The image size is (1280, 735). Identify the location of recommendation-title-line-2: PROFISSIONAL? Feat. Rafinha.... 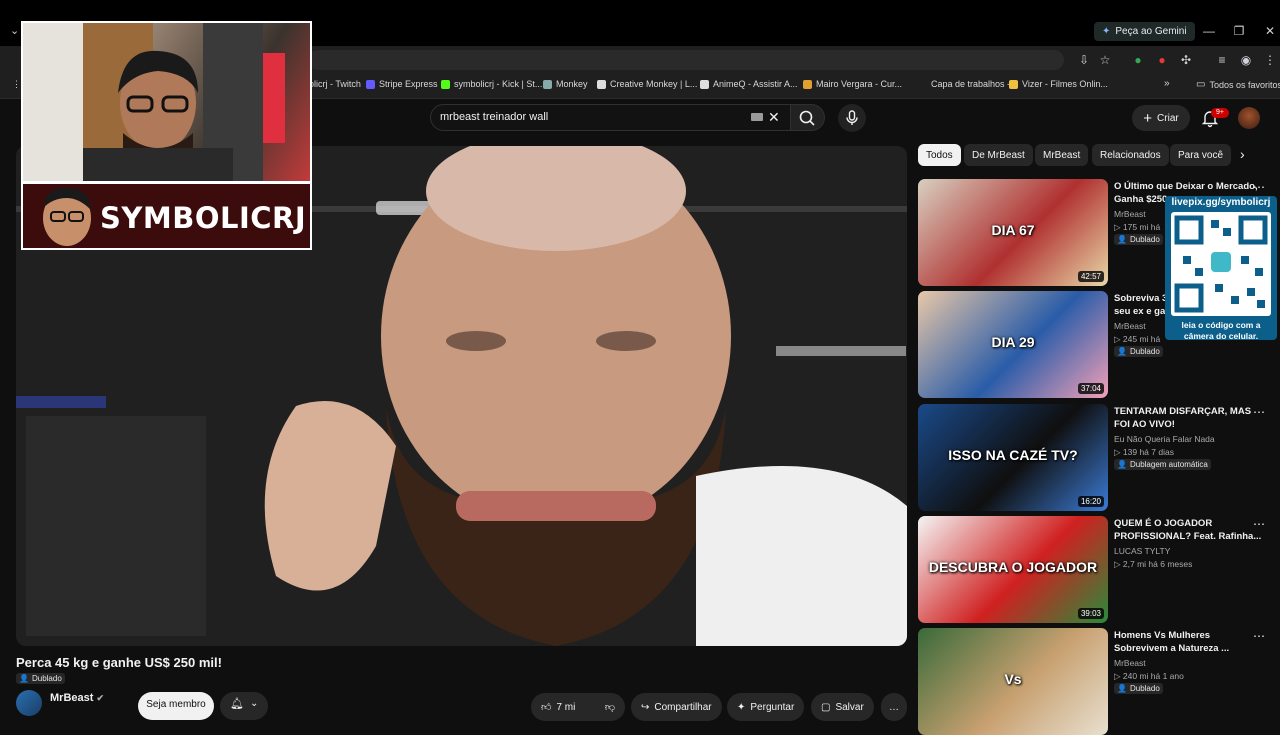
(1187, 536).